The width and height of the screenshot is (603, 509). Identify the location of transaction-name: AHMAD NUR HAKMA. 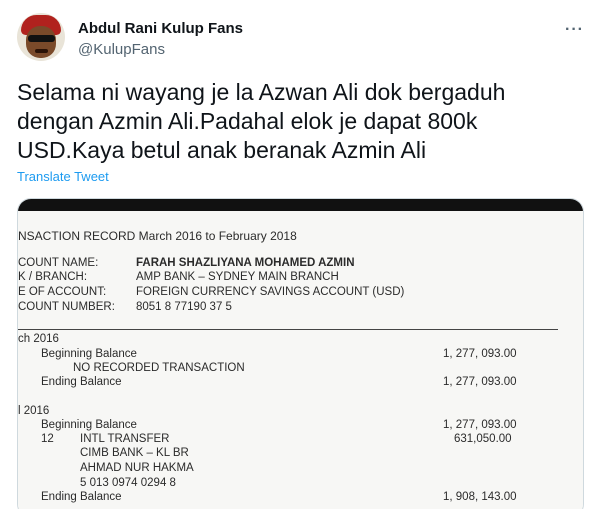
(137, 468).